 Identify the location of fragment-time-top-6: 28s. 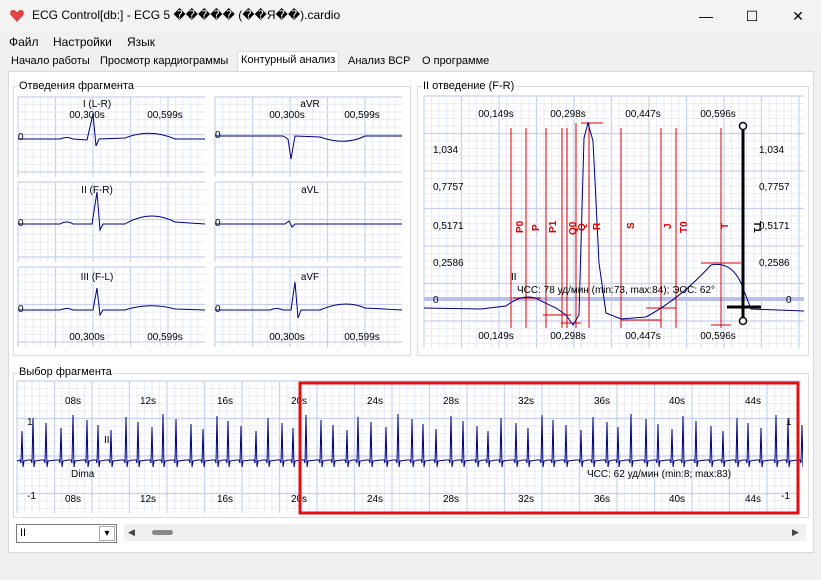
(451, 401).